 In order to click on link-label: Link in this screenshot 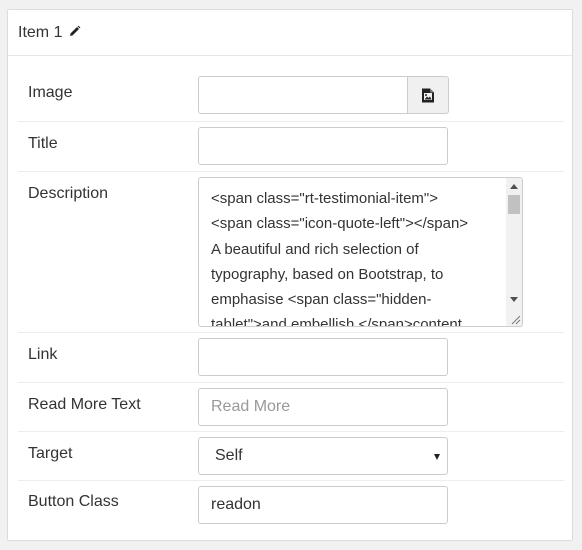, I will do `click(43, 354)`.